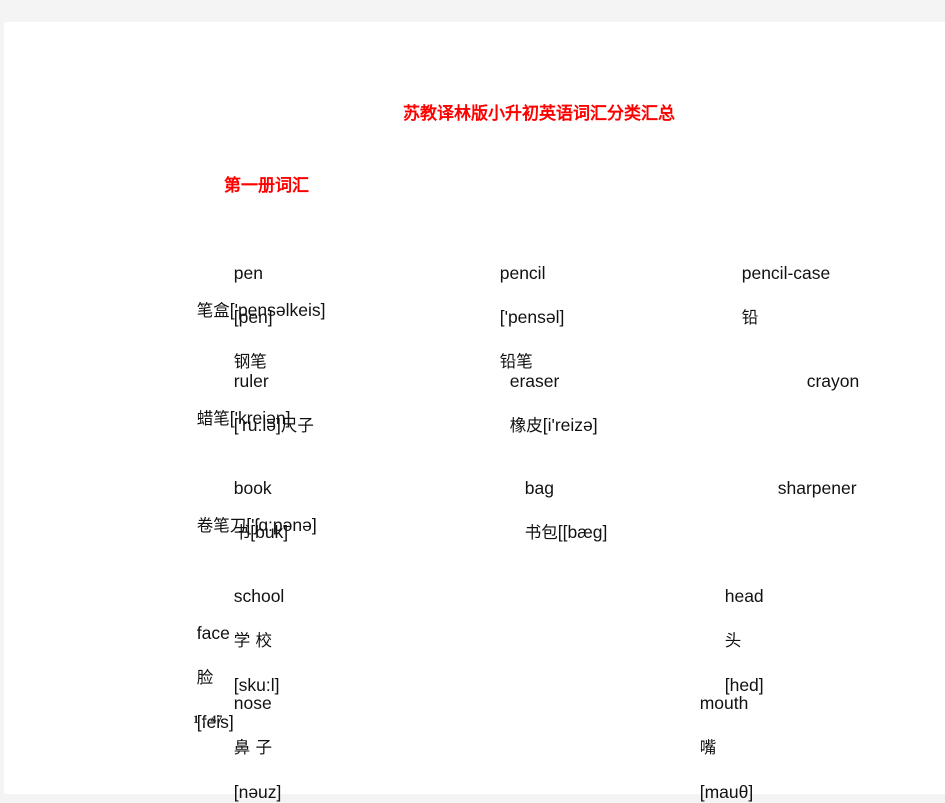 This screenshot has width=945, height=803. I want to click on vocab-word: crayon, so click(833, 381).